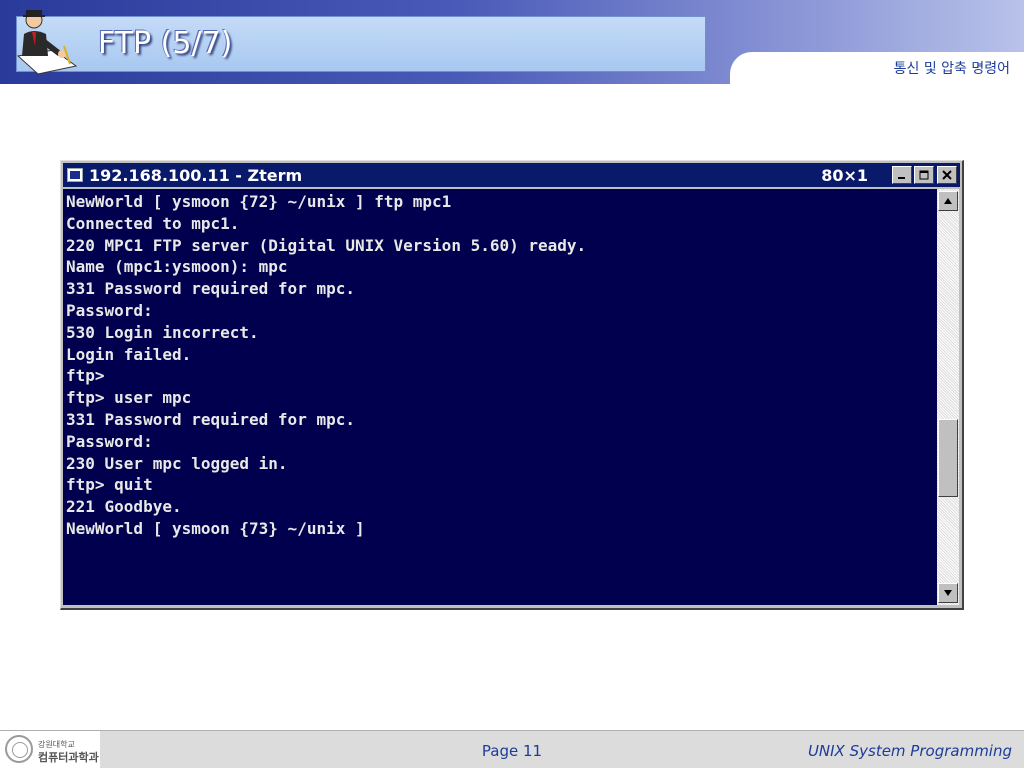 The width and height of the screenshot is (1024, 769). Describe the element at coordinates (902, 175) in the screenshot. I see `minimize-button` at that location.